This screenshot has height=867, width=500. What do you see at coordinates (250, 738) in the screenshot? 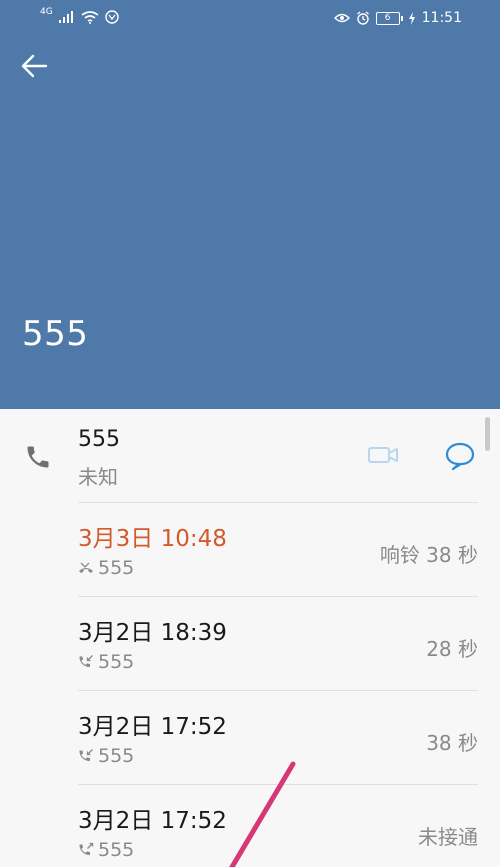
I see `call-log-row: 3月2日 17:52 555 38 秒` at bounding box center [250, 738].